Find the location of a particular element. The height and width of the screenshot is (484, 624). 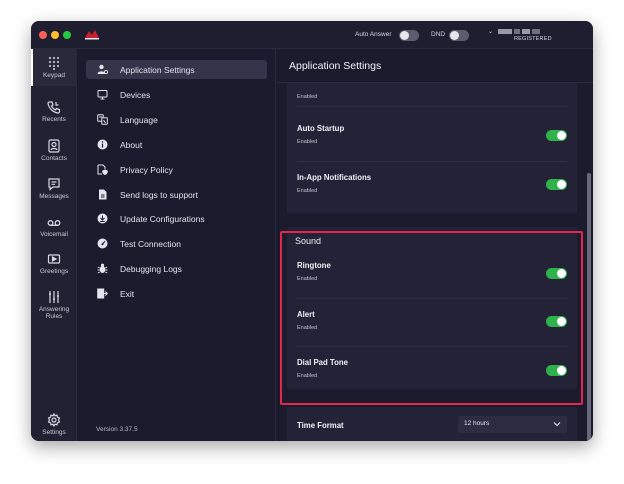

user-account-menu: ⌄ REGISTERED is located at coordinates (523, 36).